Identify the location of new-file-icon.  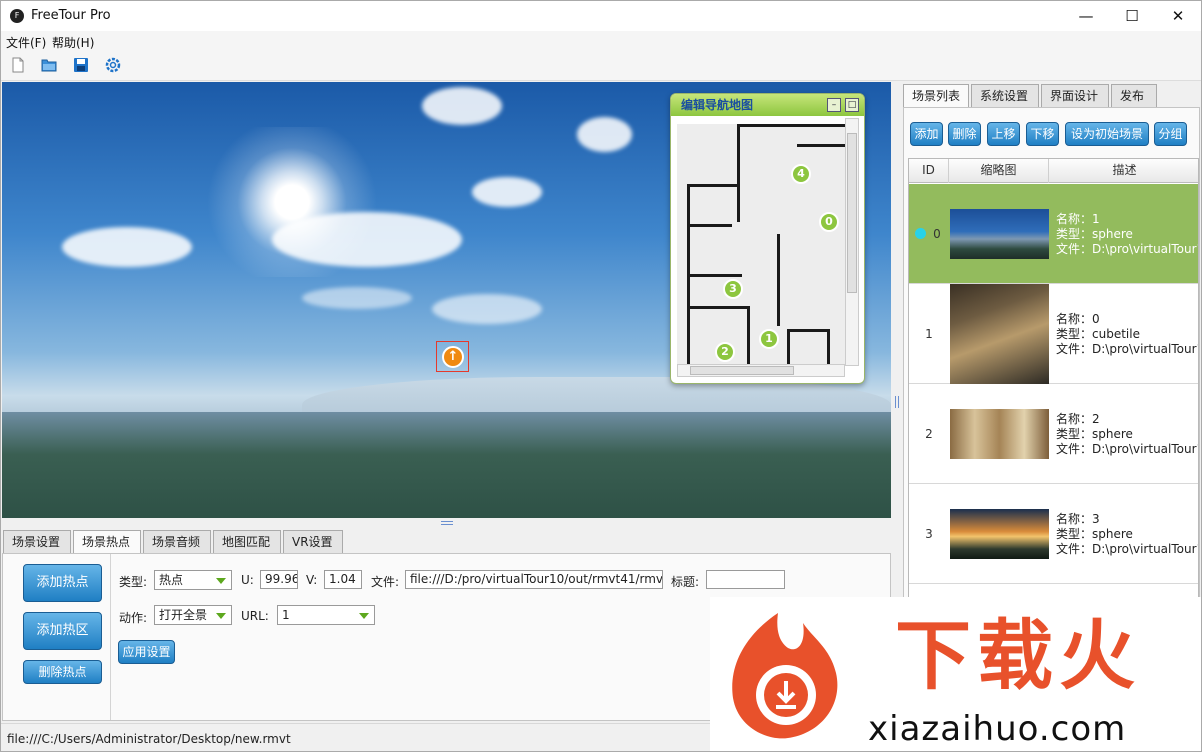
(18, 65).